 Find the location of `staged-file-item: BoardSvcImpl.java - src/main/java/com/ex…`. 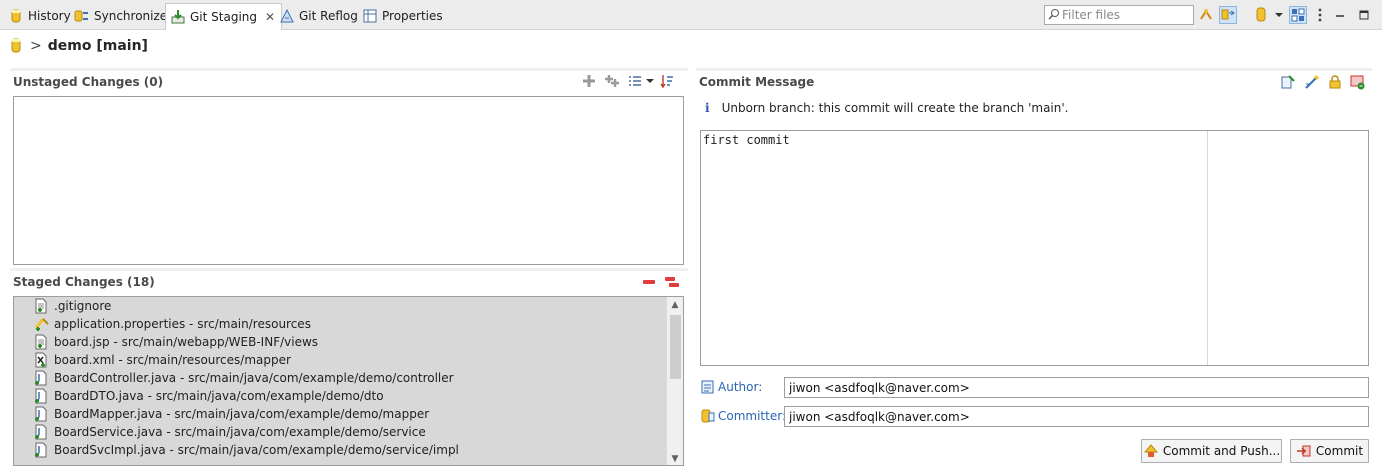

staged-file-item: BoardSvcImpl.java - src/main/java/com/ex… is located at coordinates (348, 450).